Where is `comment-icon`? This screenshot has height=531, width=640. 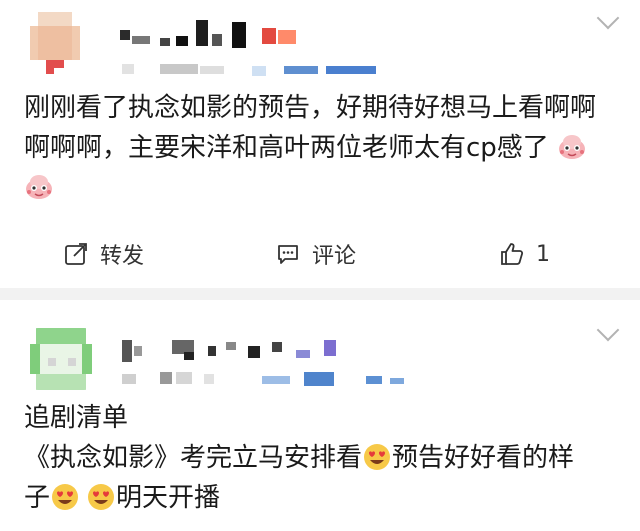 comment-icon is located at coordinates (288, 254).